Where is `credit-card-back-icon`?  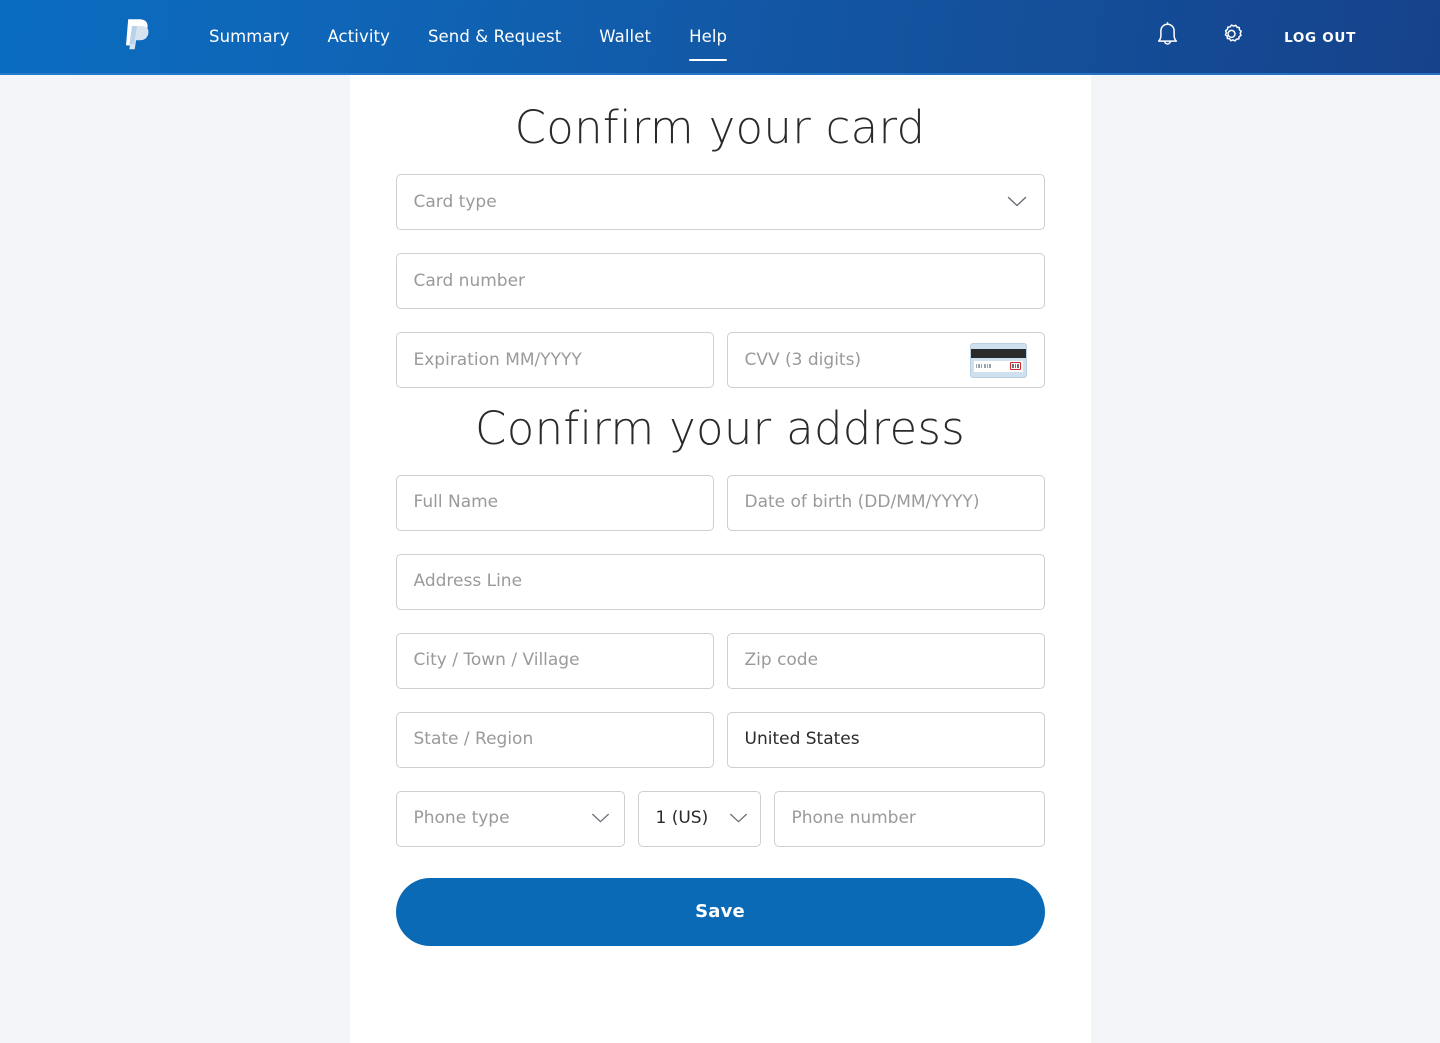
credit-card-back-icon is located at coordinates (998, 360).